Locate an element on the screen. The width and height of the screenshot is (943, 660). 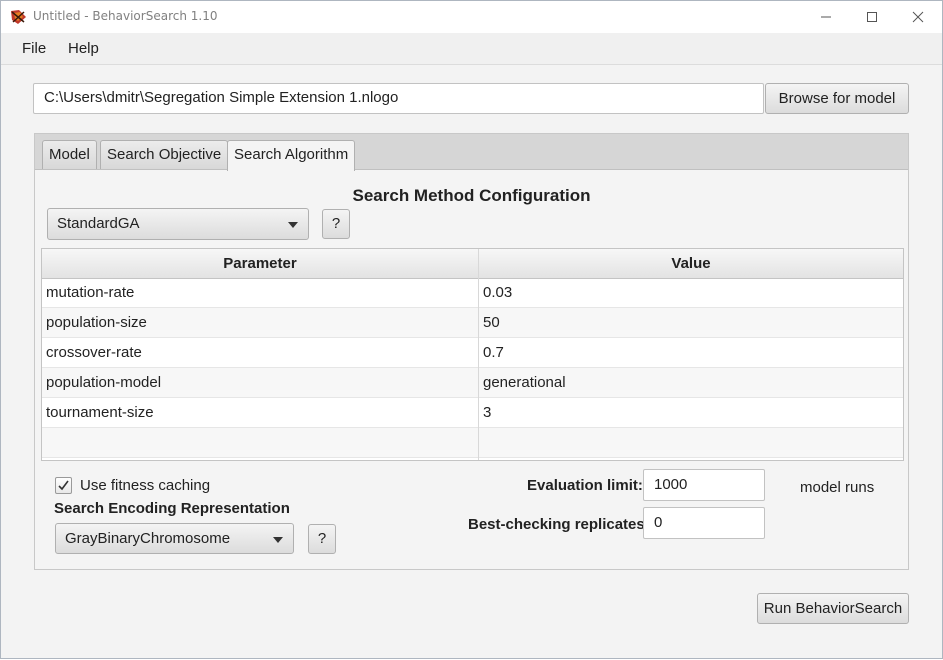
encoding-dropdown: GrayBinaryChromosome is located at coordinates (174, 538).